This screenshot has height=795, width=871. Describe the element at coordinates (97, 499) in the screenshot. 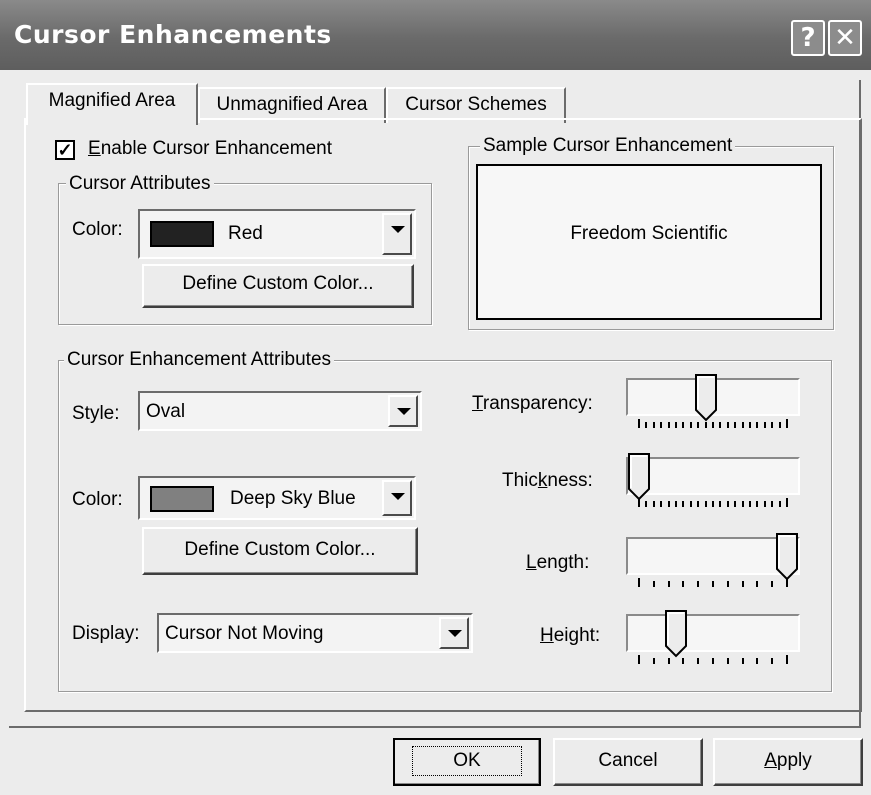

I see `enhancement-color-label: Color:` at that location.